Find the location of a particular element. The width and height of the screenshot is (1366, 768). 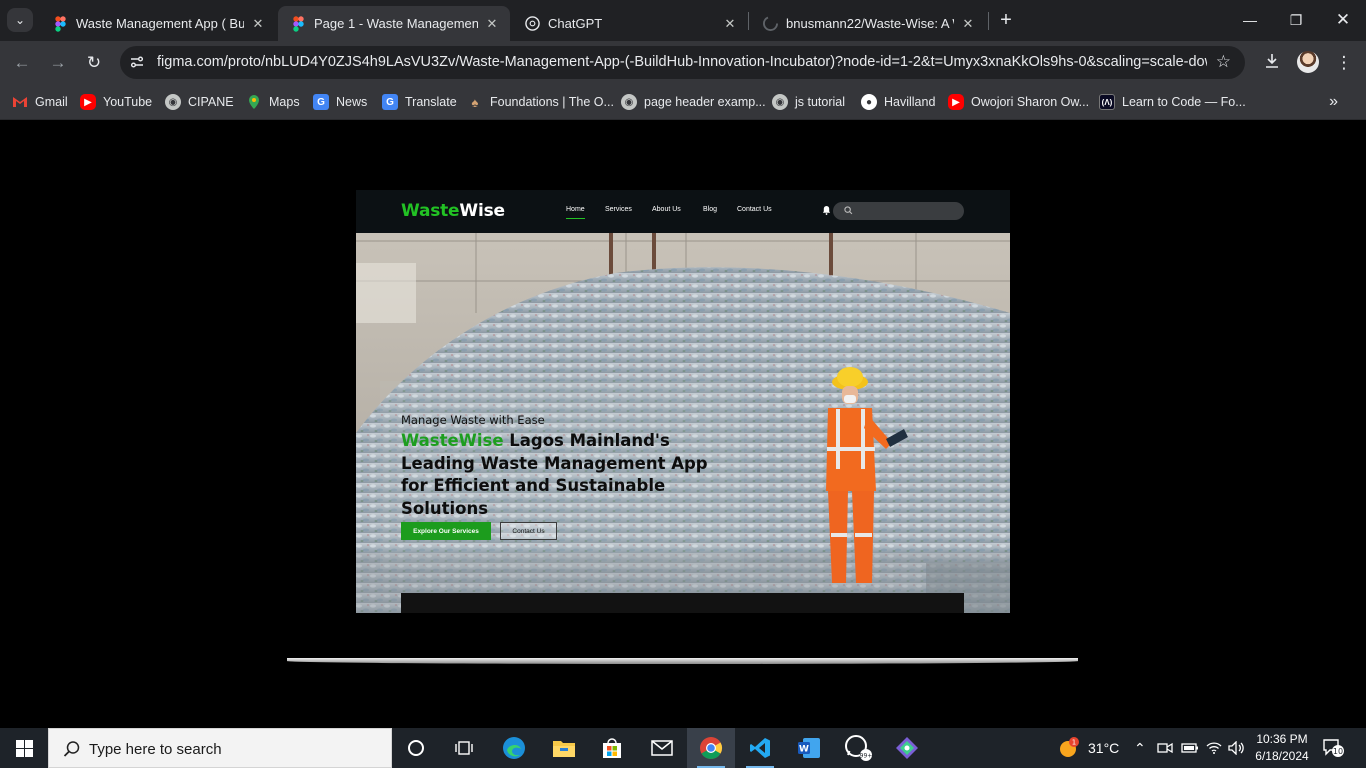

meet-now-icon is located at coordinates (1165, 748).